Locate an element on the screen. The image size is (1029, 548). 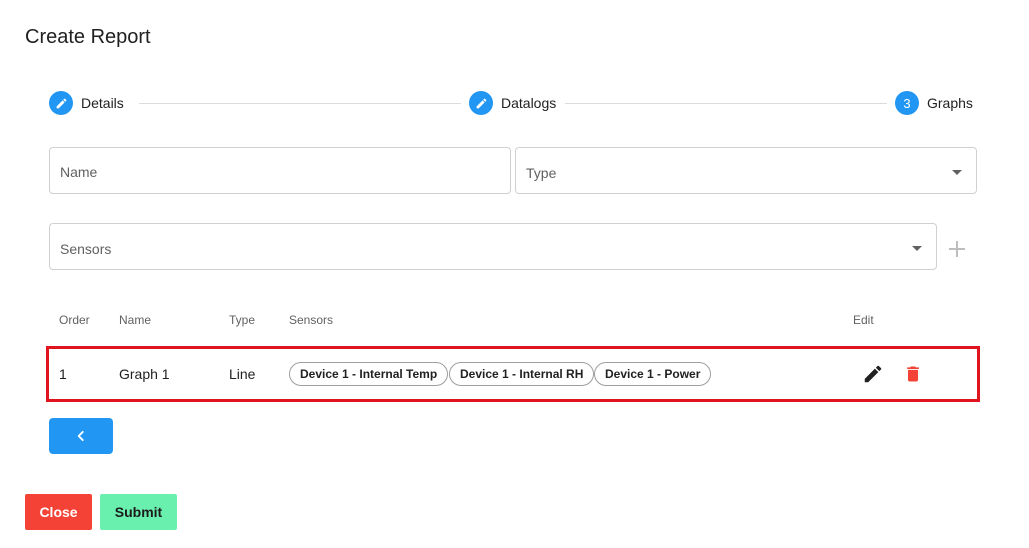
chevron-left-icon is located at coordinates (80, 436).